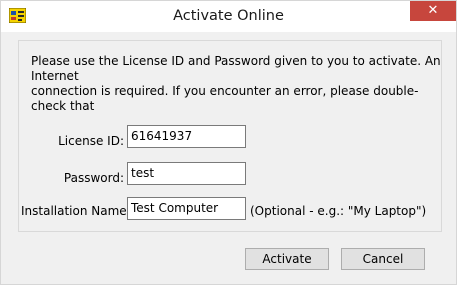 Image resolution: width=457 pixels, height=285 pixels. I want to click on license-id-field: 61641937, so click(186, 136).